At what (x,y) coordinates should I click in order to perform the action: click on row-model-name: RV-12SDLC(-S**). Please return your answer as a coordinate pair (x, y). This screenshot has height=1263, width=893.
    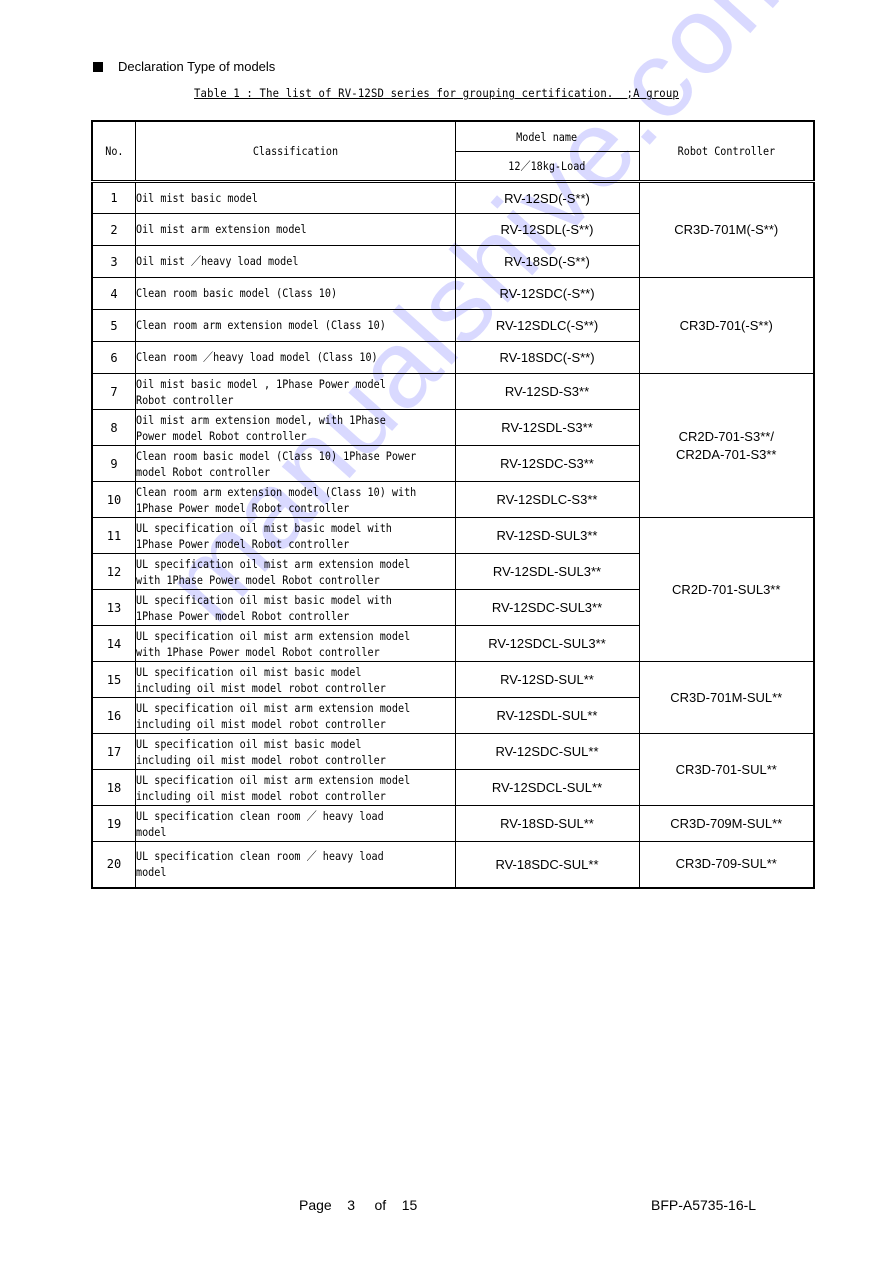
    Looking at the image, I should click on (547, 325).